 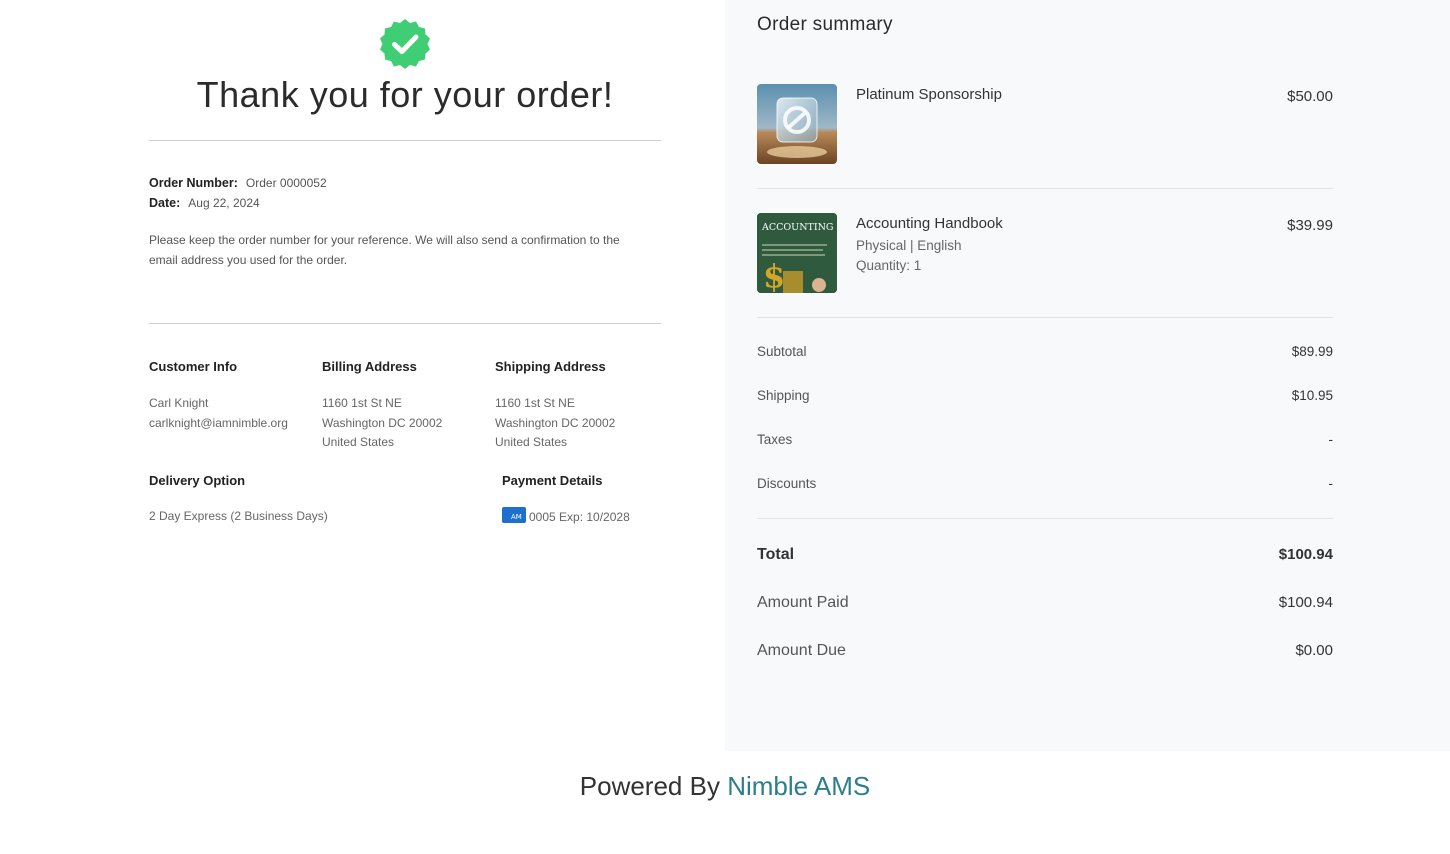 I want to click on payment-details: 0005 Exp: 10/2028, so click(x=566, y=517).